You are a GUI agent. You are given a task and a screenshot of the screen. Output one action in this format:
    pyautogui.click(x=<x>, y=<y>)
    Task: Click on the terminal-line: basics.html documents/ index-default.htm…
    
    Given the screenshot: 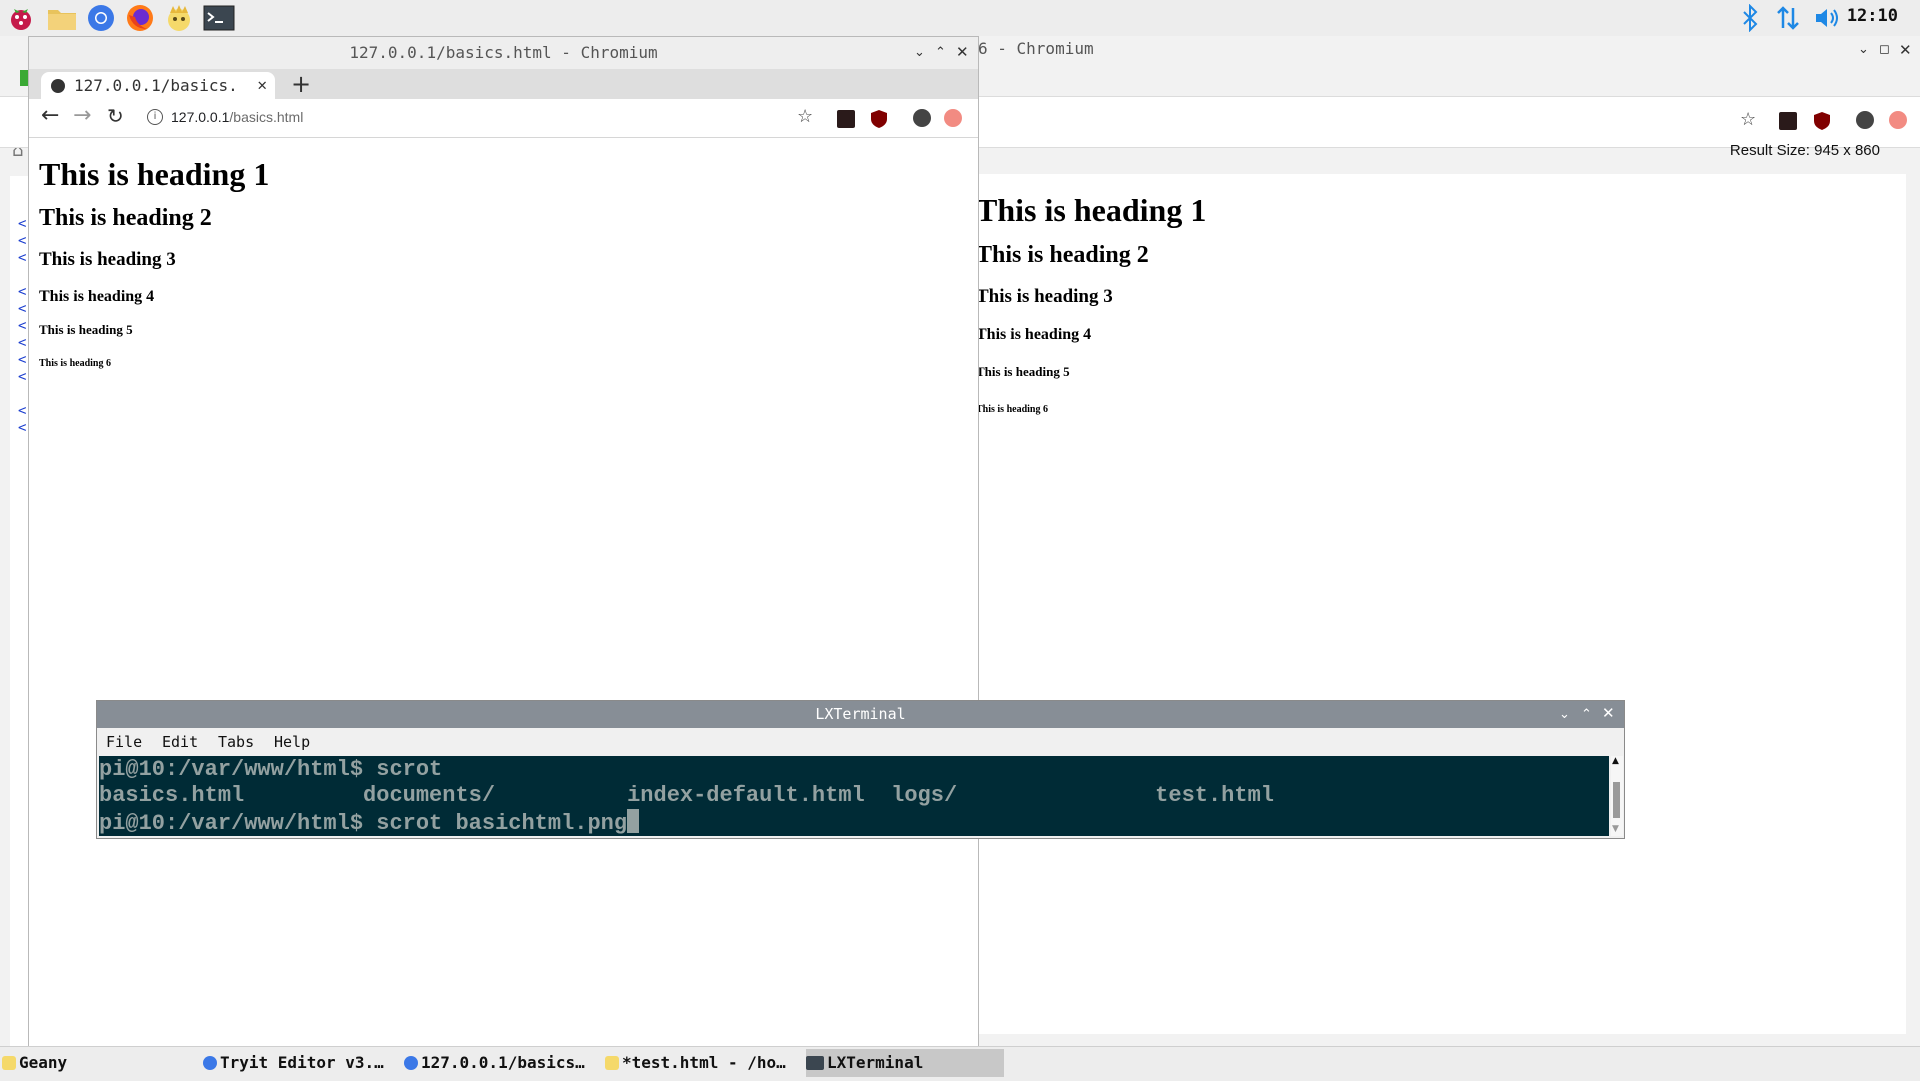 What is the action you would take?
    pyautogui.click(x=686, y=795)
    